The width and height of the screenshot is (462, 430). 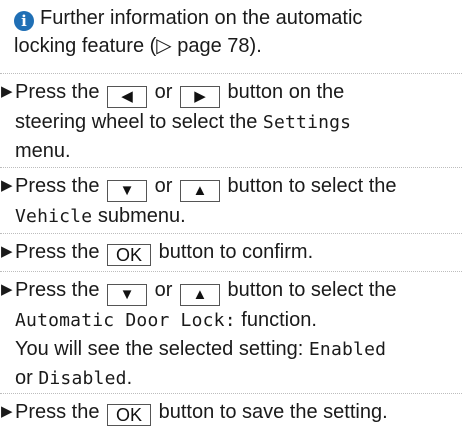 What do you see at coordinates (139, 216) in the screenshot?
I see `submenu-suffix: submenu.` at bounding box center [139, 216].